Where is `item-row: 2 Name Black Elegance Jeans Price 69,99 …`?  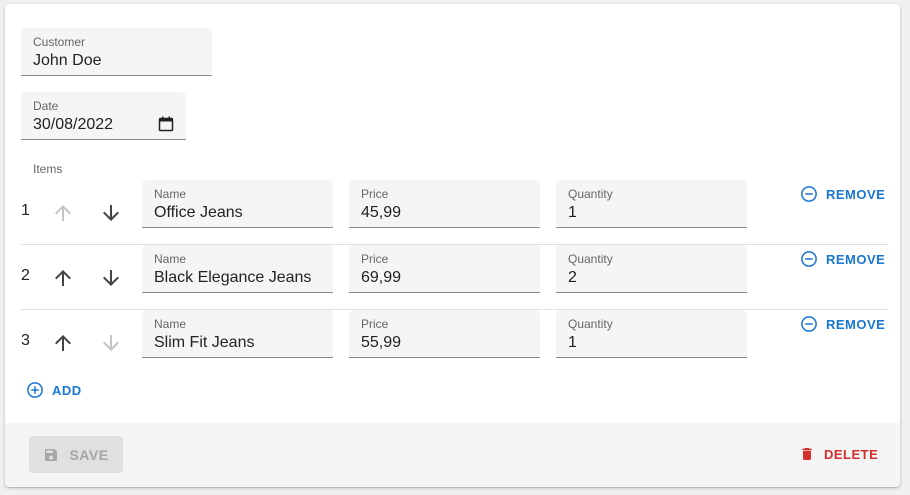
item-row: 2 Name Black Elegance Jeans Price 69,99 … is located at coordinates (454, 277).